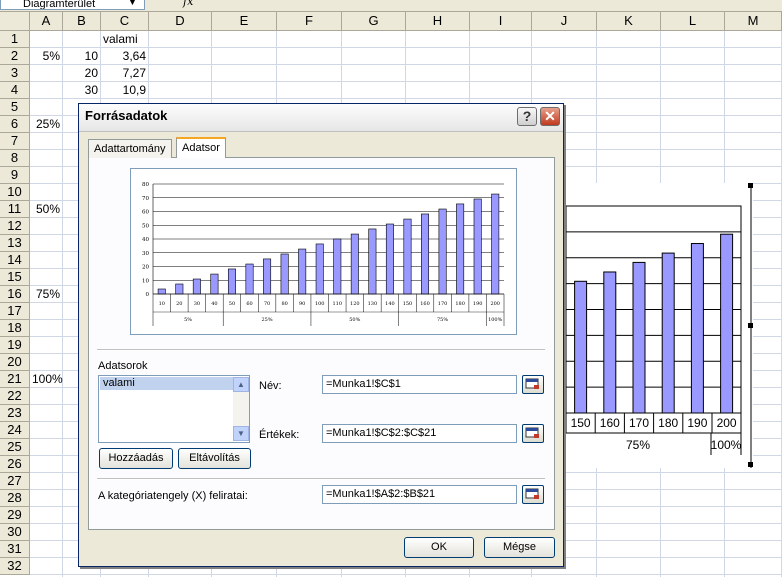 The height and width of the screenshot is (577, 782). Describe the element at coordinates (15, 430) in the screenshot. I see `row-header-24: 24` at that location.